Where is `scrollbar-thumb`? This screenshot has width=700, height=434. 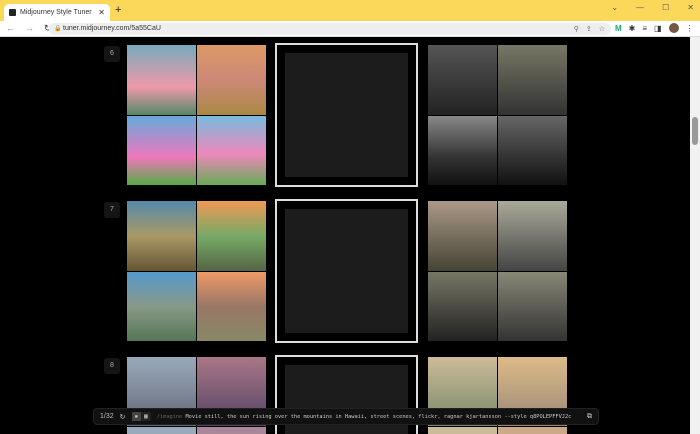 scrollbar-thumb is located at coordinates (695, 131).